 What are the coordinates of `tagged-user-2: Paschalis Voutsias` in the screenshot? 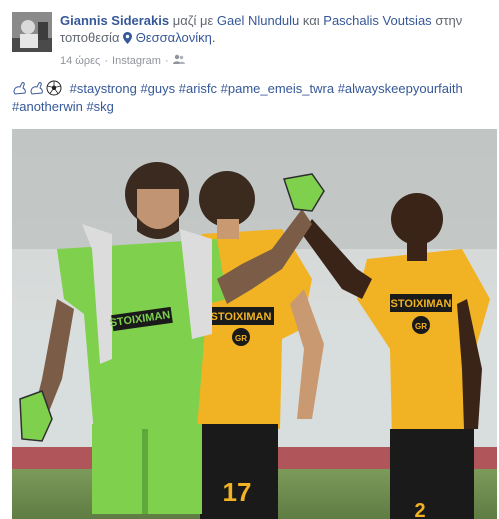 It's located at (377, 20).